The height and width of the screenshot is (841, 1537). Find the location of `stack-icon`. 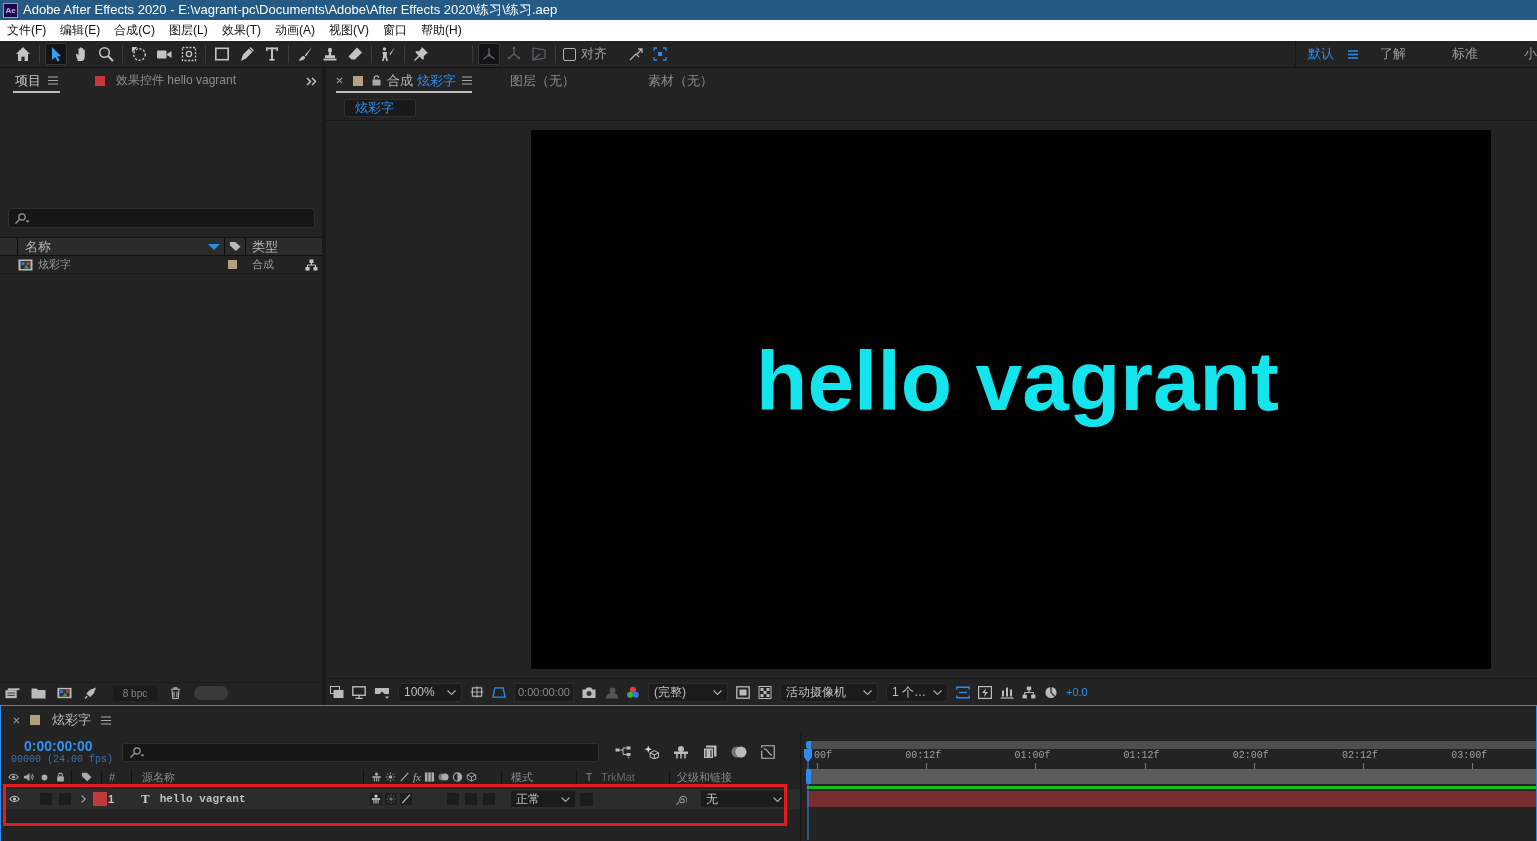

stack-icon is located at coordinates (12, 693).